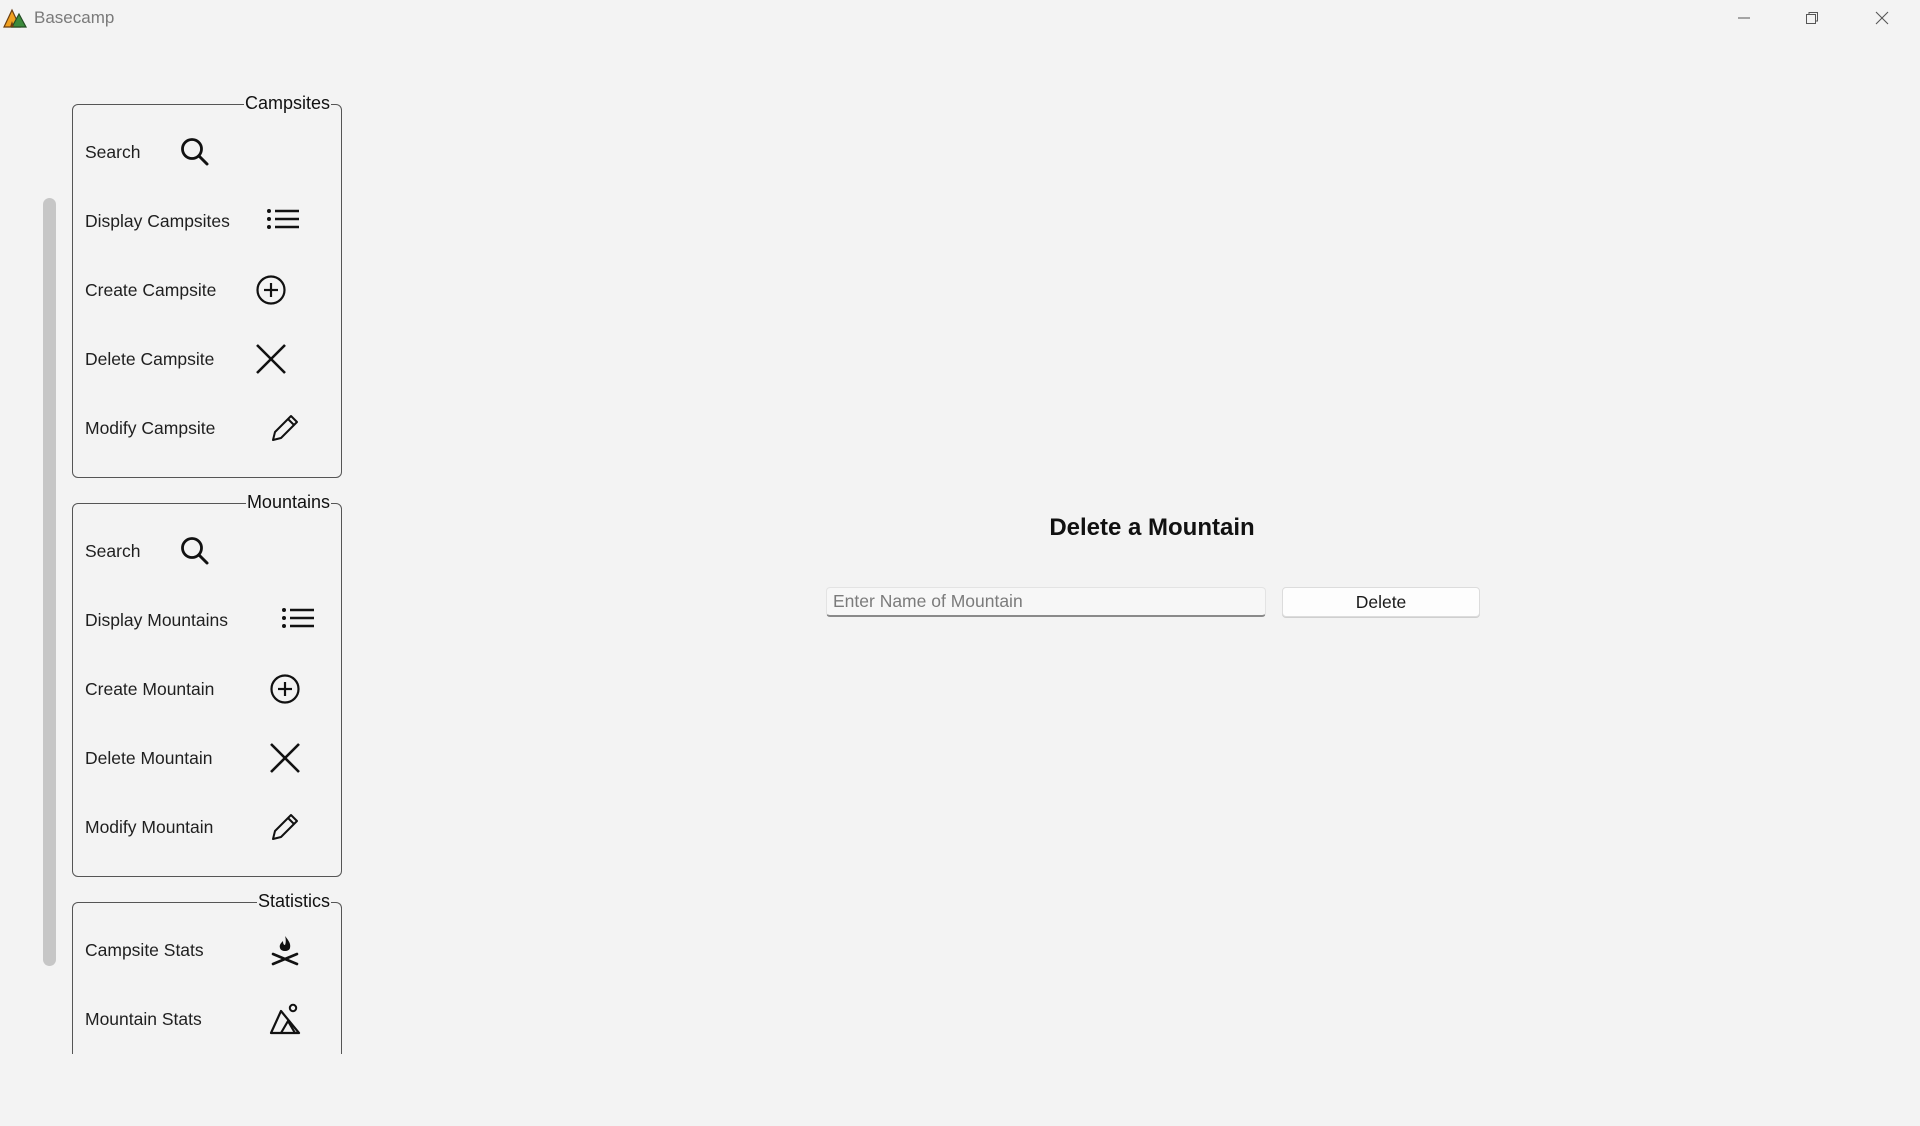 This screenshot has width=1920, height=1126. What do you see at coordinates (15, 17) in the screenshot?
I see `basecamp-logo-icon` at bounding box center [15, 17].